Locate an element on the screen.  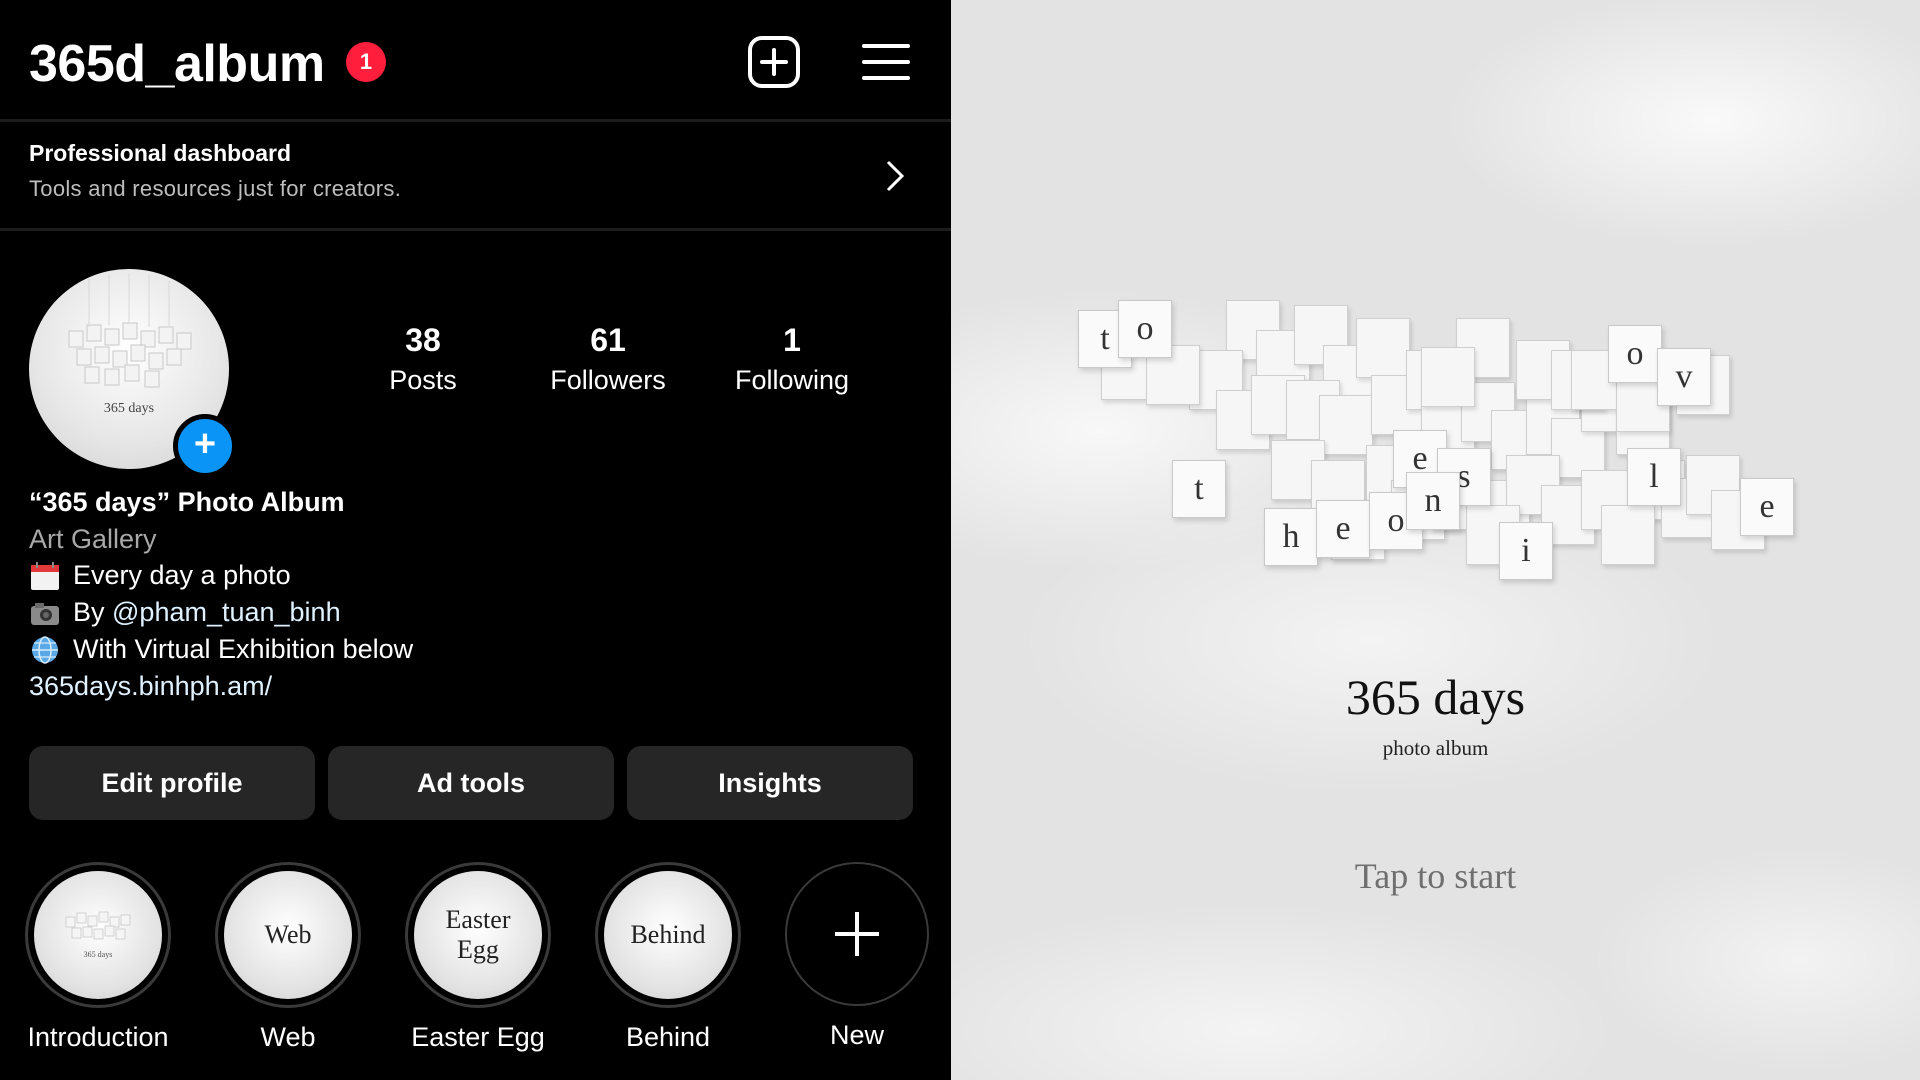
highlight-ring: 365 days is located at coordinates (98, 935).